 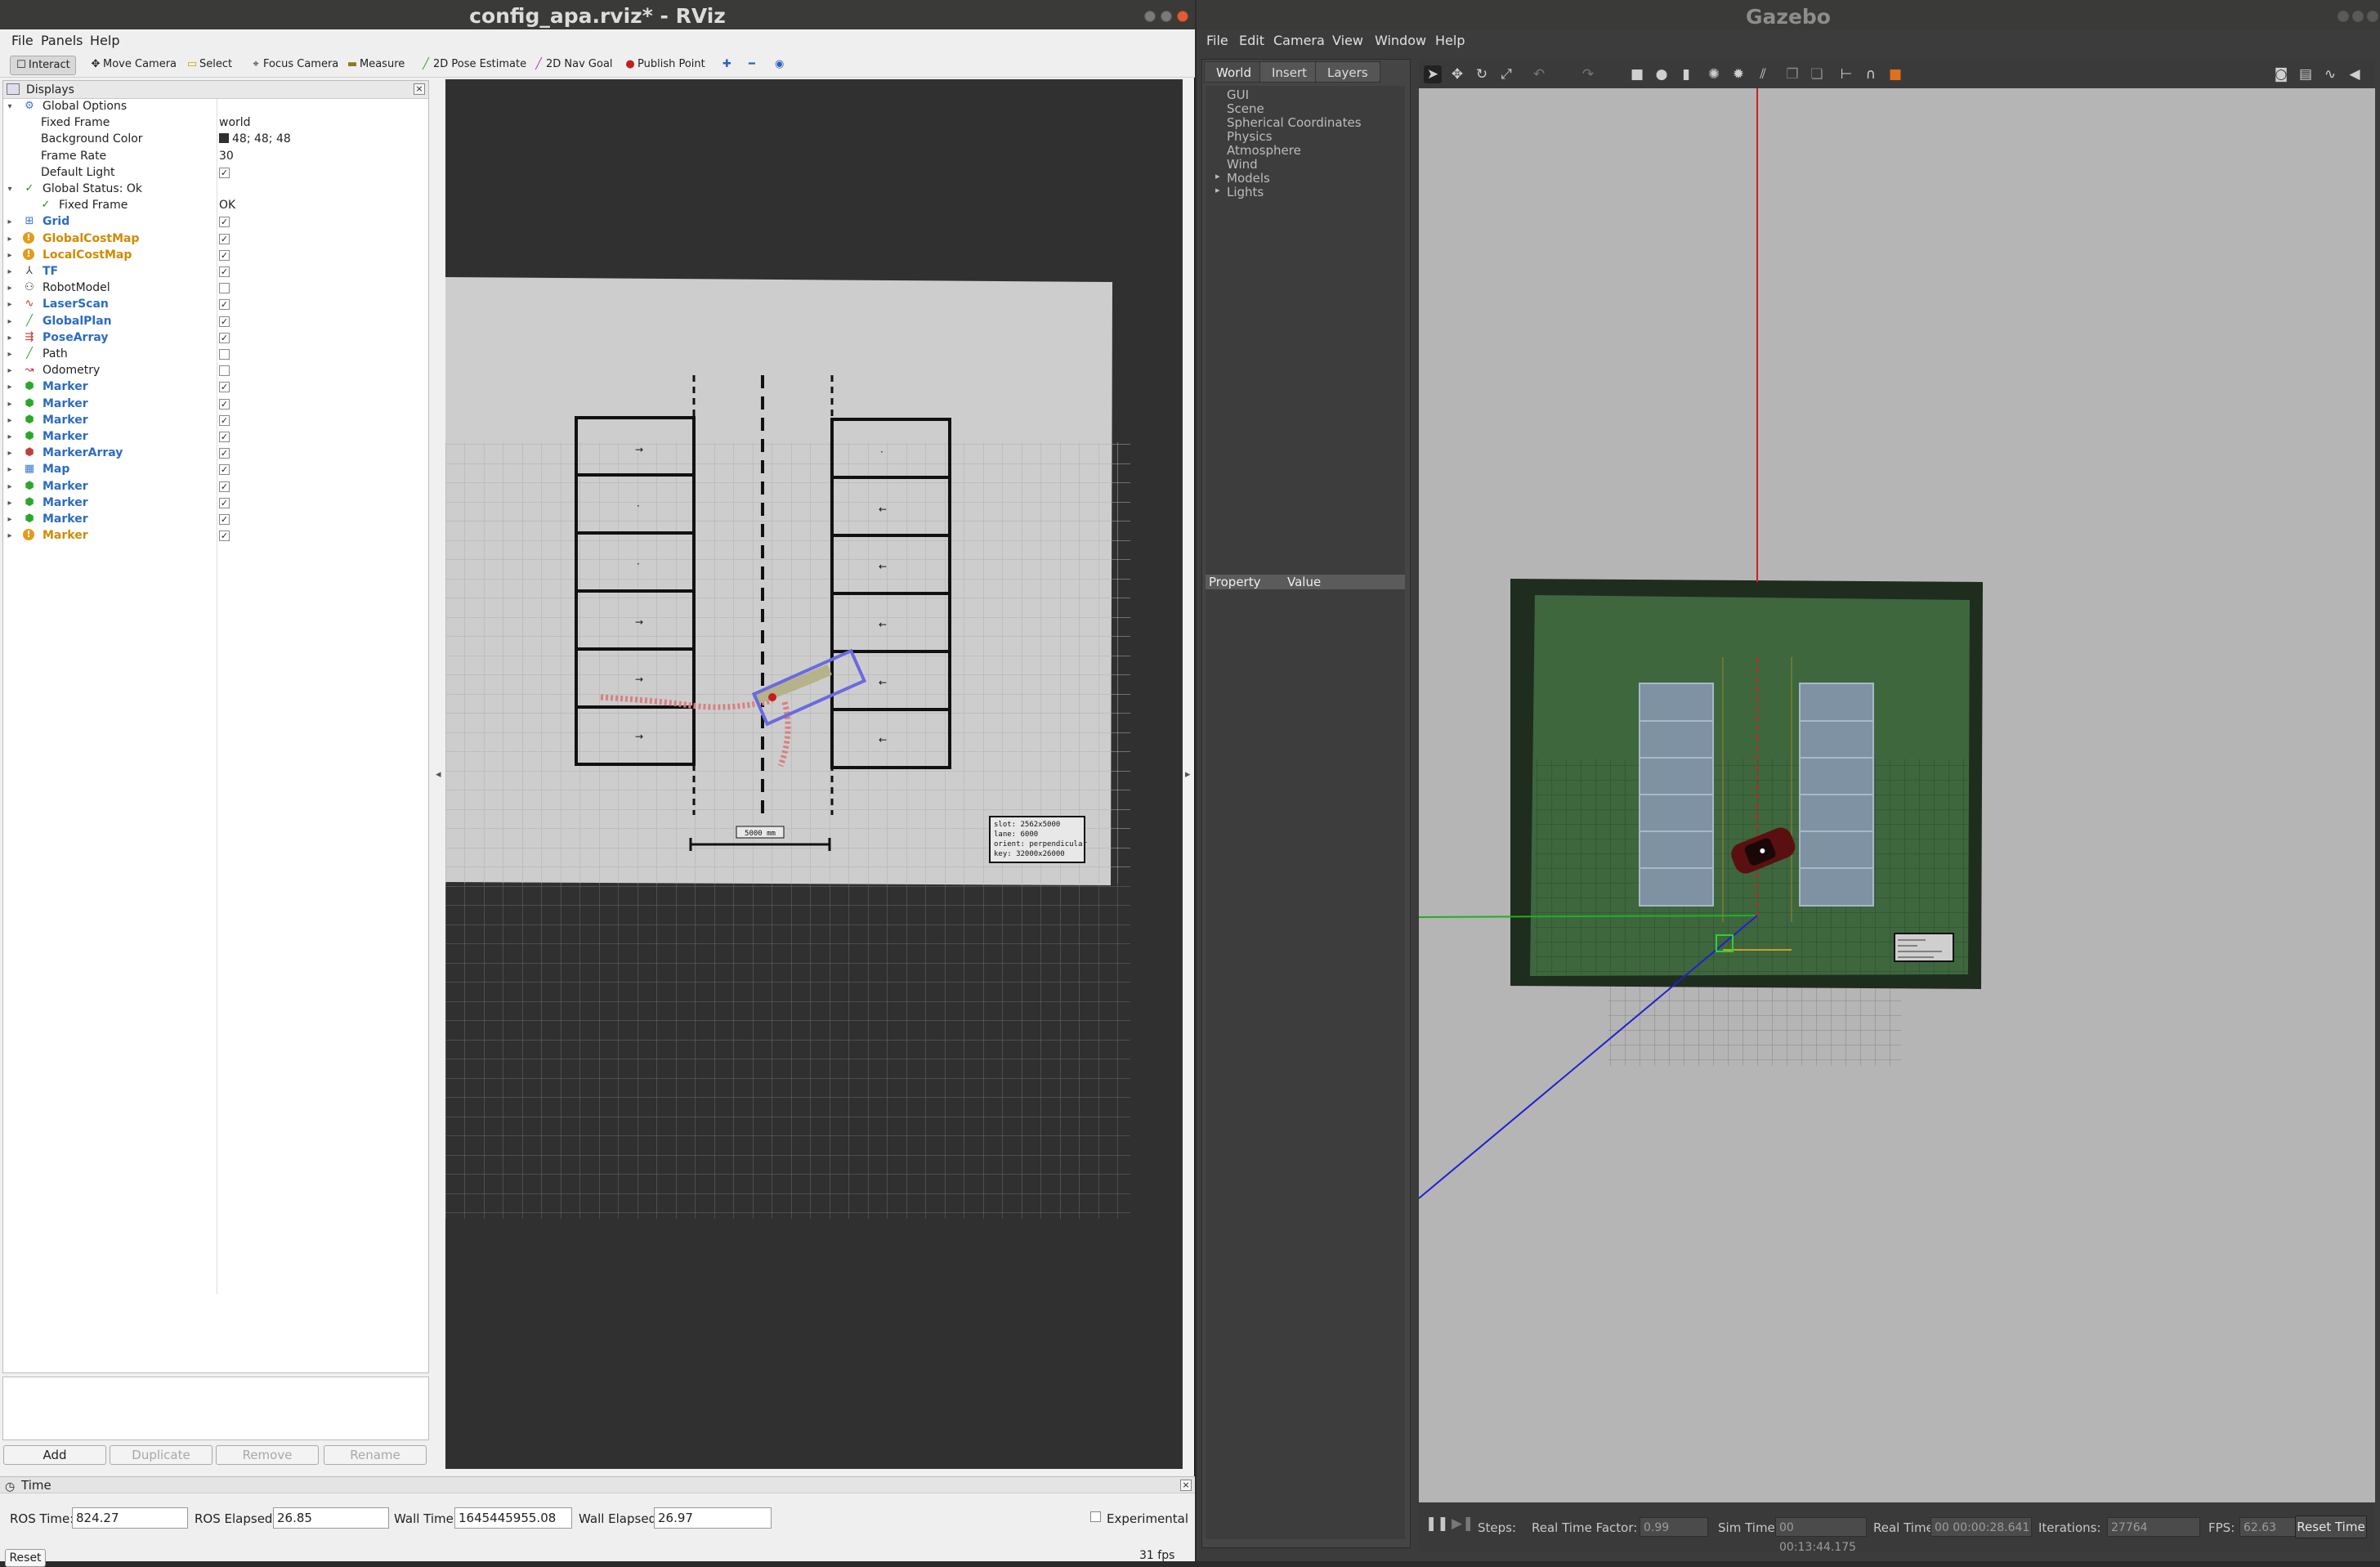 I want to click on display-row: ▸ ╱ GlobalPlan ✓, so click(x=215, y=321).